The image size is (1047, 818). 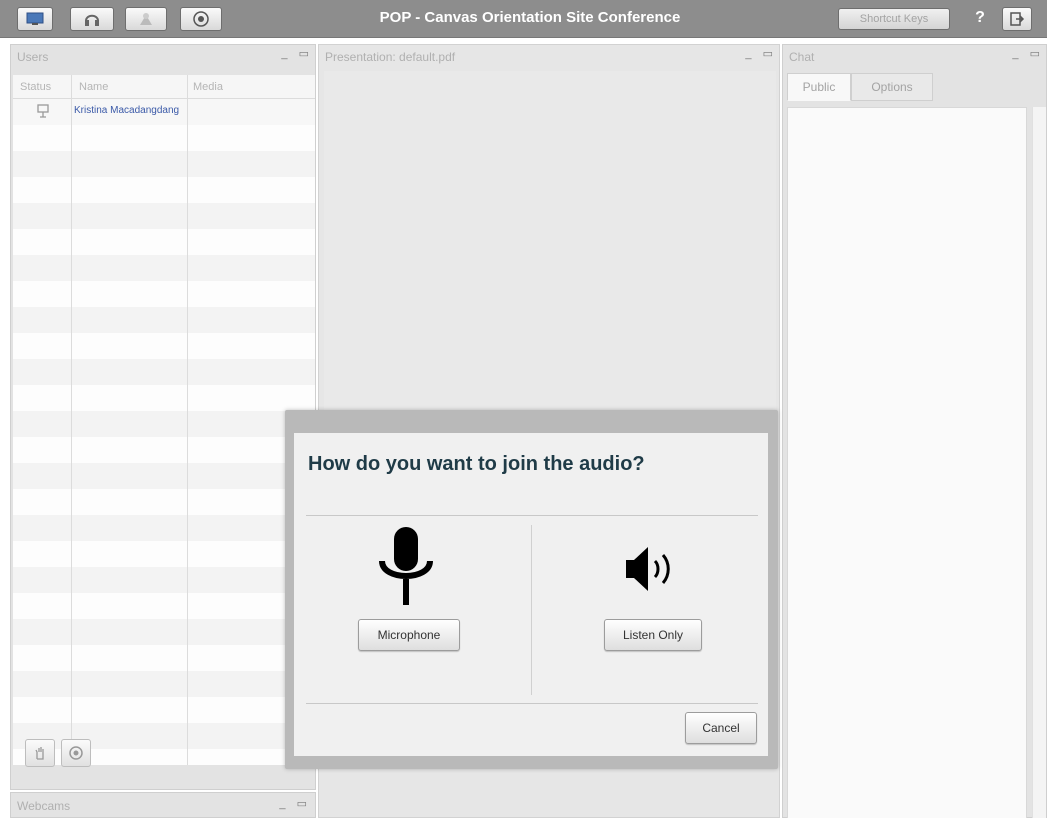 I want to click on desktop-icon, so click(x=35, y=18).